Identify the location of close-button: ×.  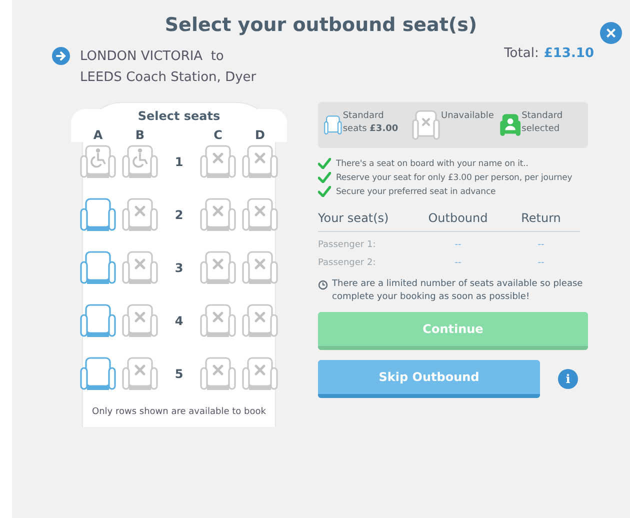
(611, 33).